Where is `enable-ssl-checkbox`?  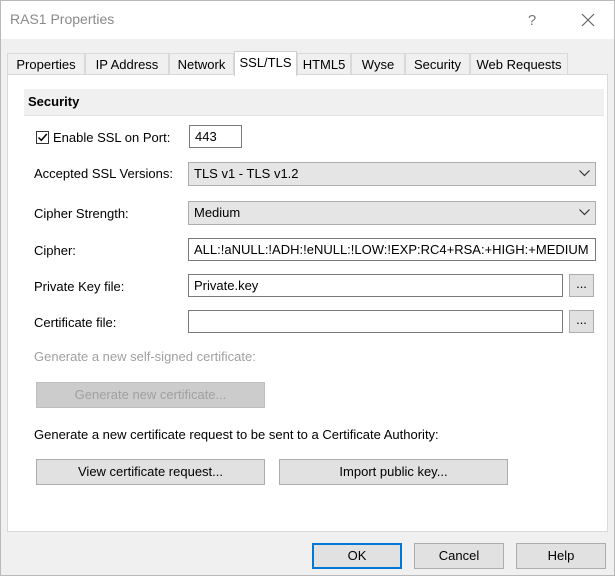
enable-ssl-checkbox is located at coordinates (42, 137).